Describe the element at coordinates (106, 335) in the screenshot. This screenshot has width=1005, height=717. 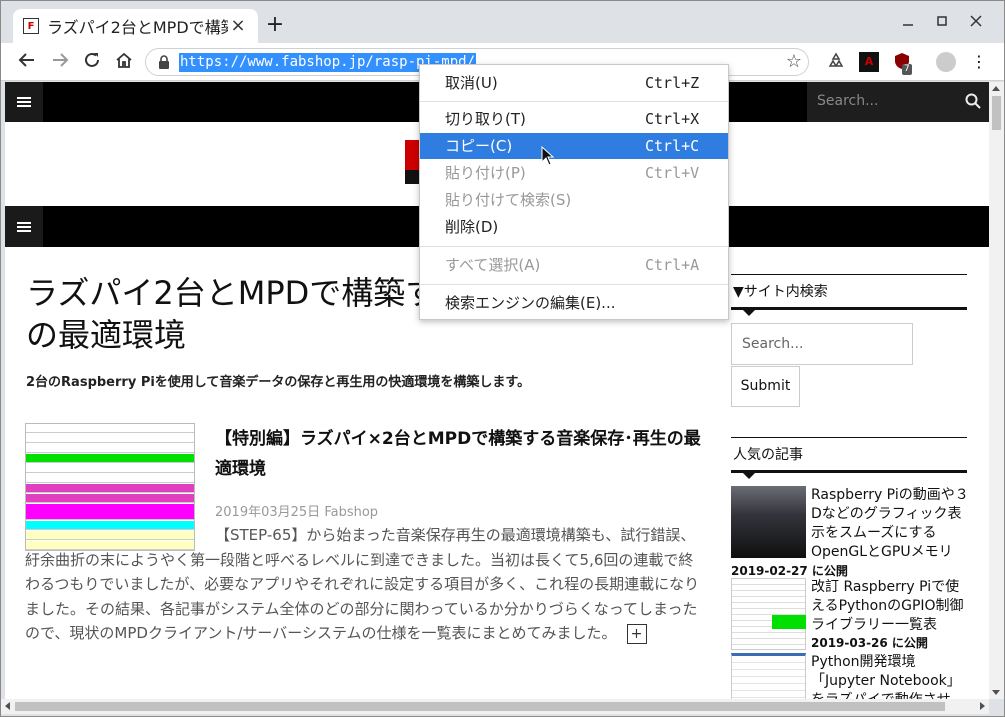
I see `page-title-line-2: の最適環境` at that location.